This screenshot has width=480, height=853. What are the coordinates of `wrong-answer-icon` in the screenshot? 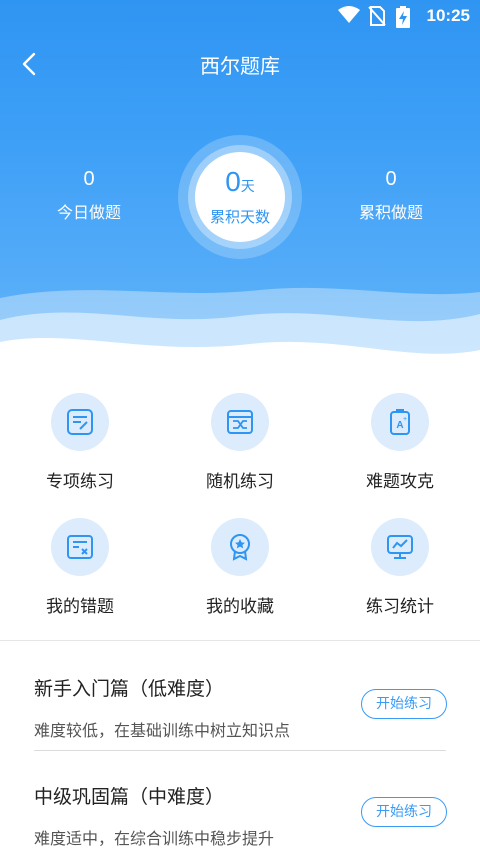 It's located at (80, 547).